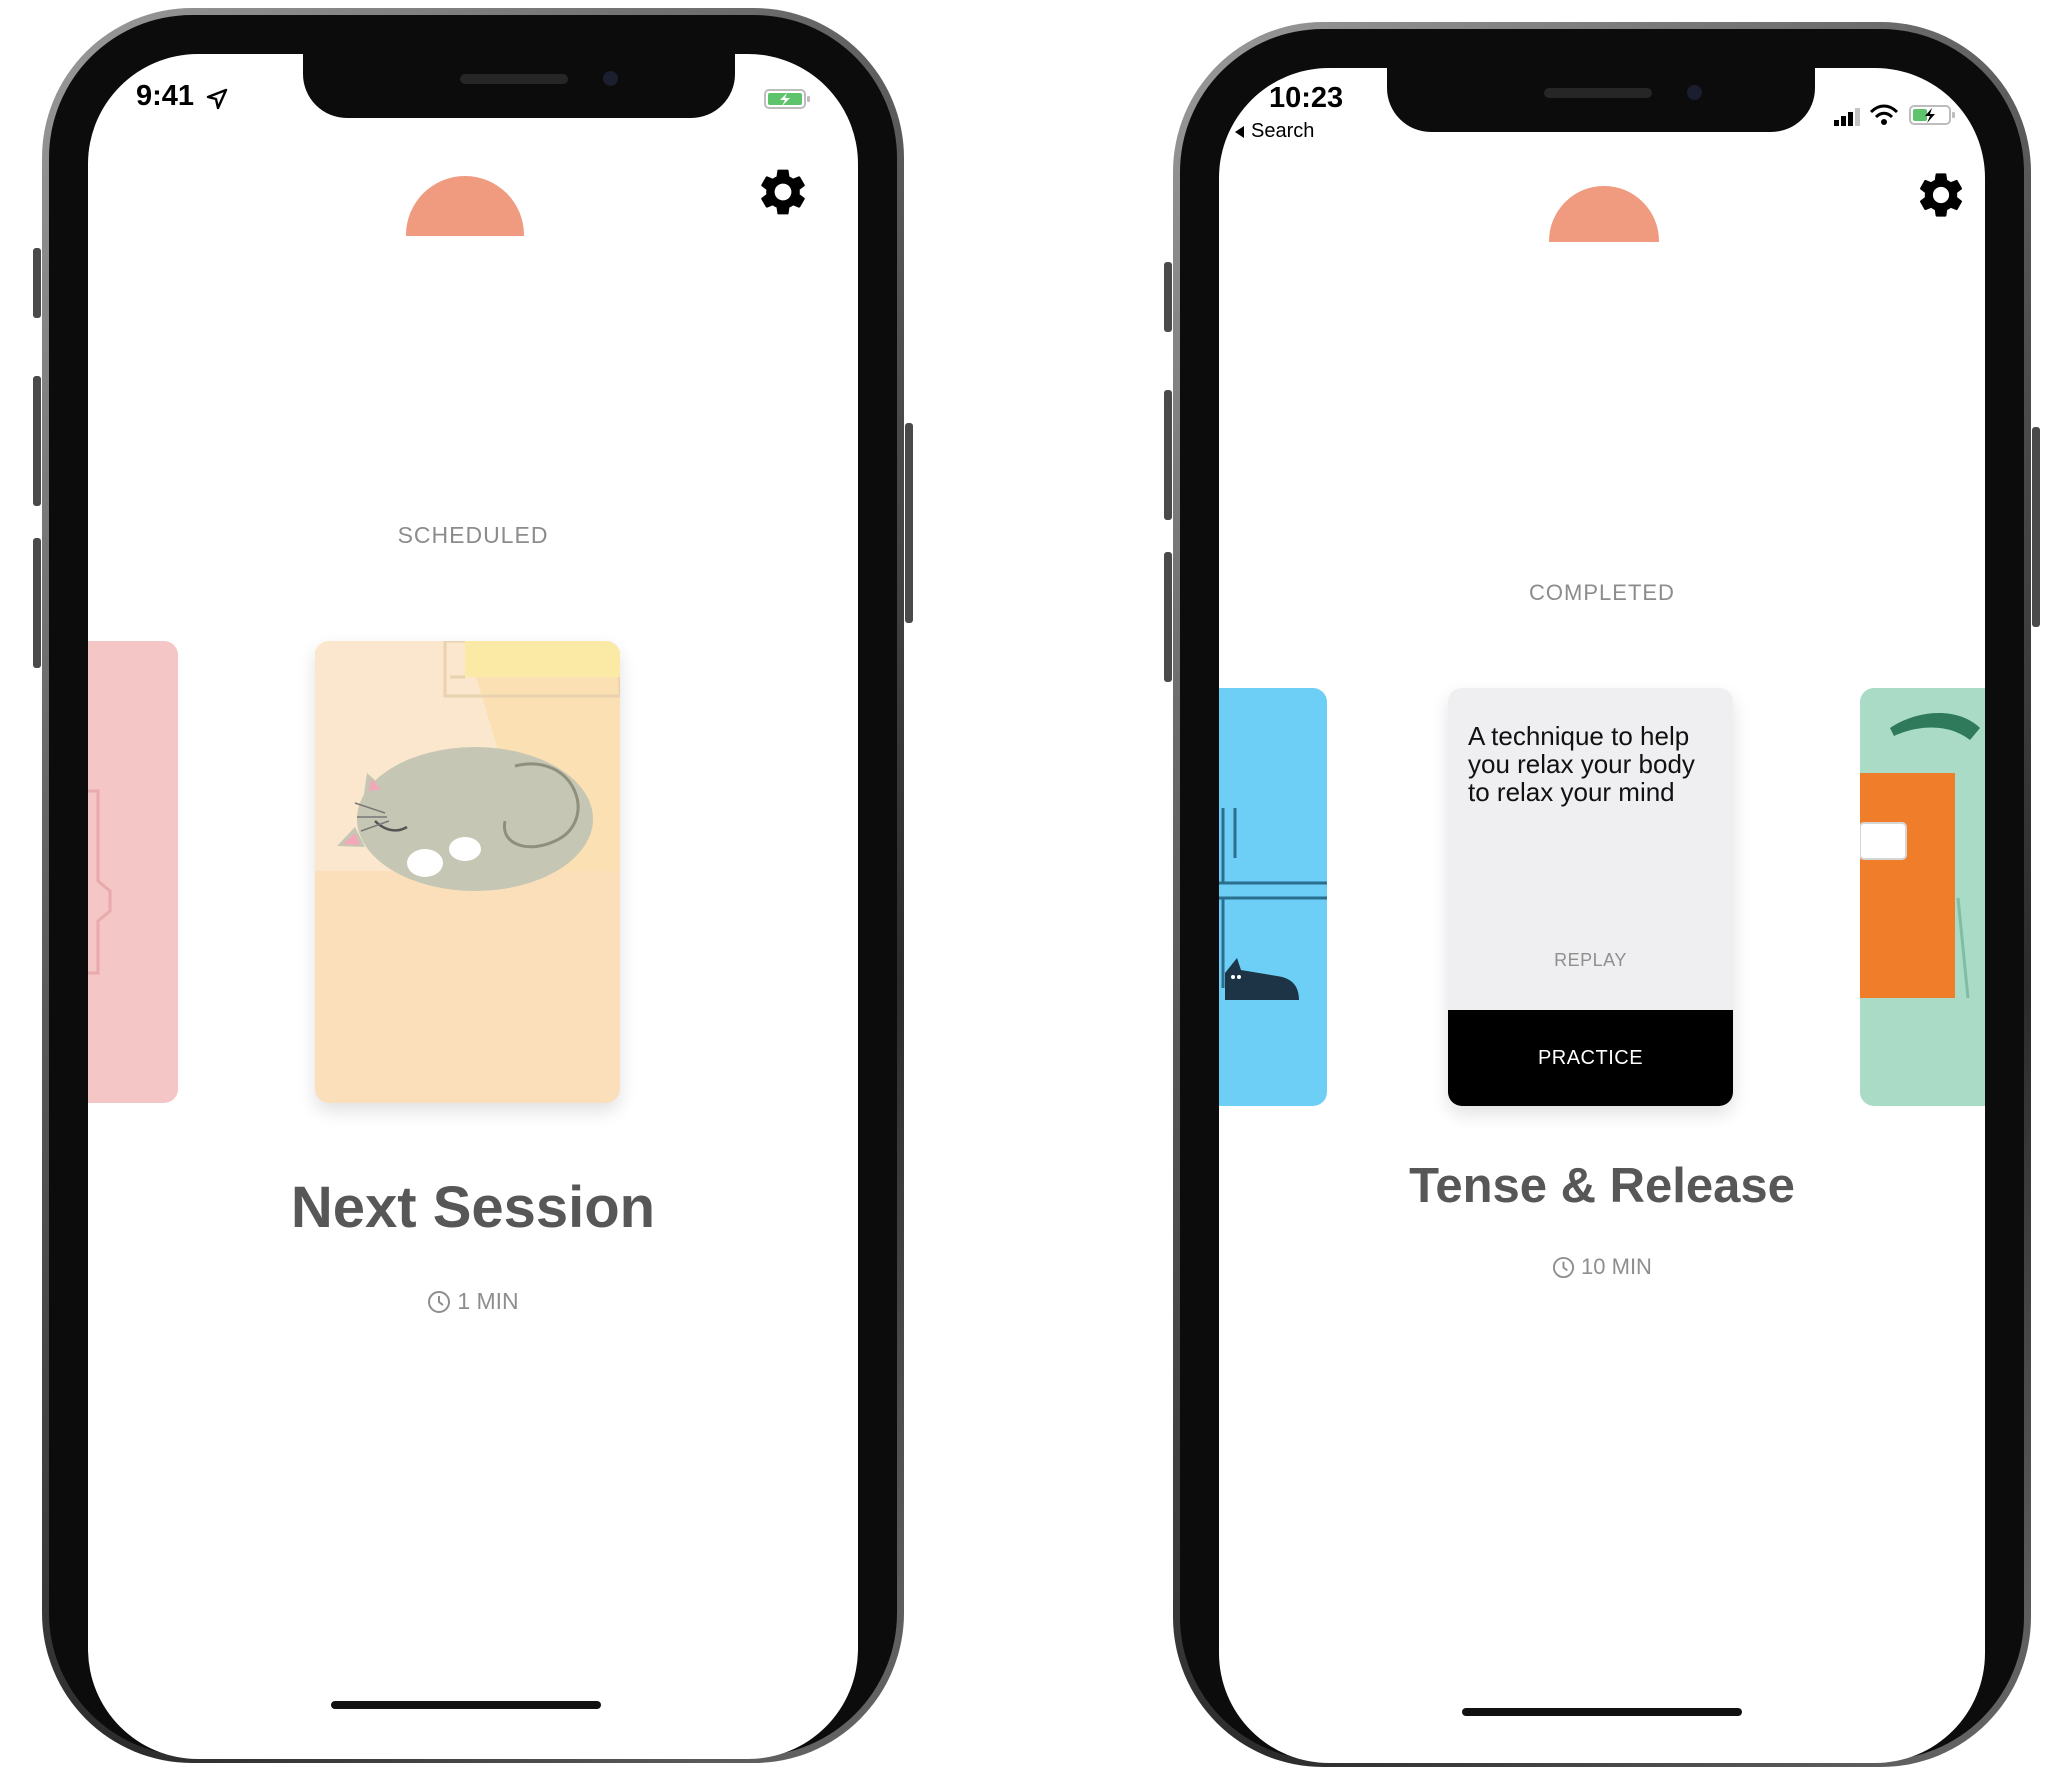 The image size is (2049, 1767). Describe the element at coordinates (1283, 131) in the screenshot. I see `status-back-label: Search` at that location.